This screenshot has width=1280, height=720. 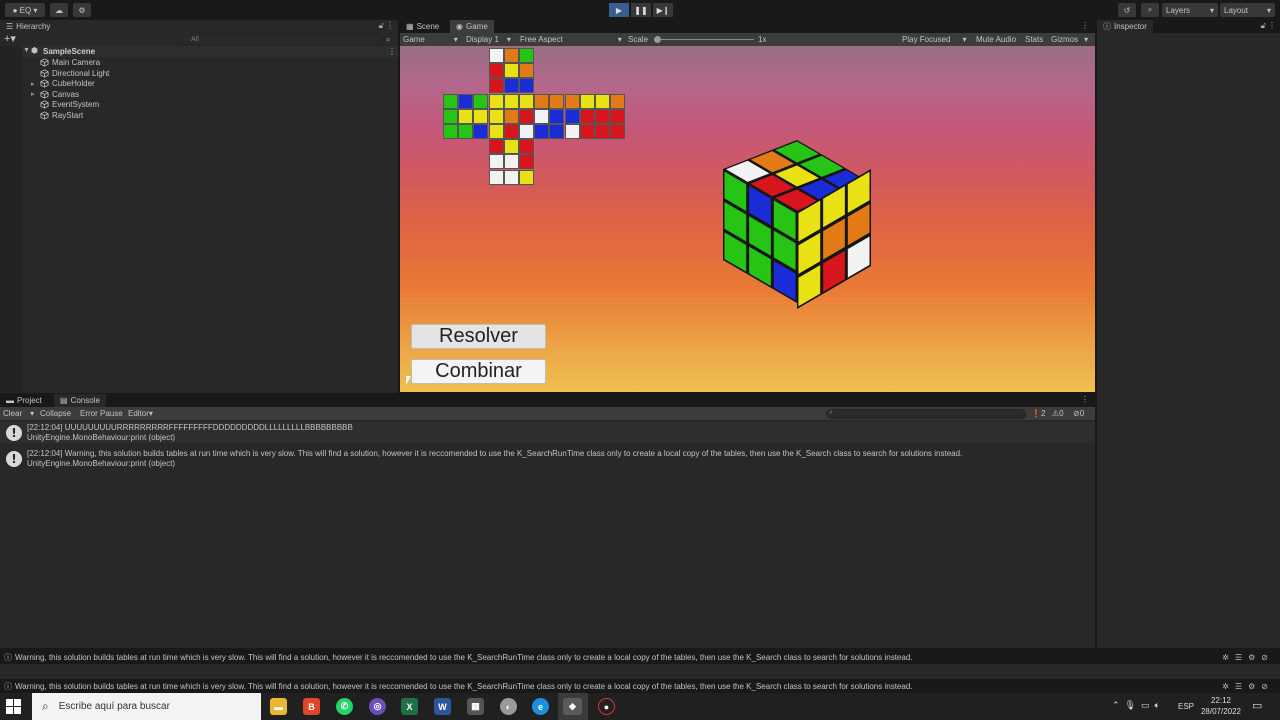 What do you see at coordinates (1034, 39) in the screenshot?
I see `stats-toggle: Stats` at bounding box center [1034, 39].